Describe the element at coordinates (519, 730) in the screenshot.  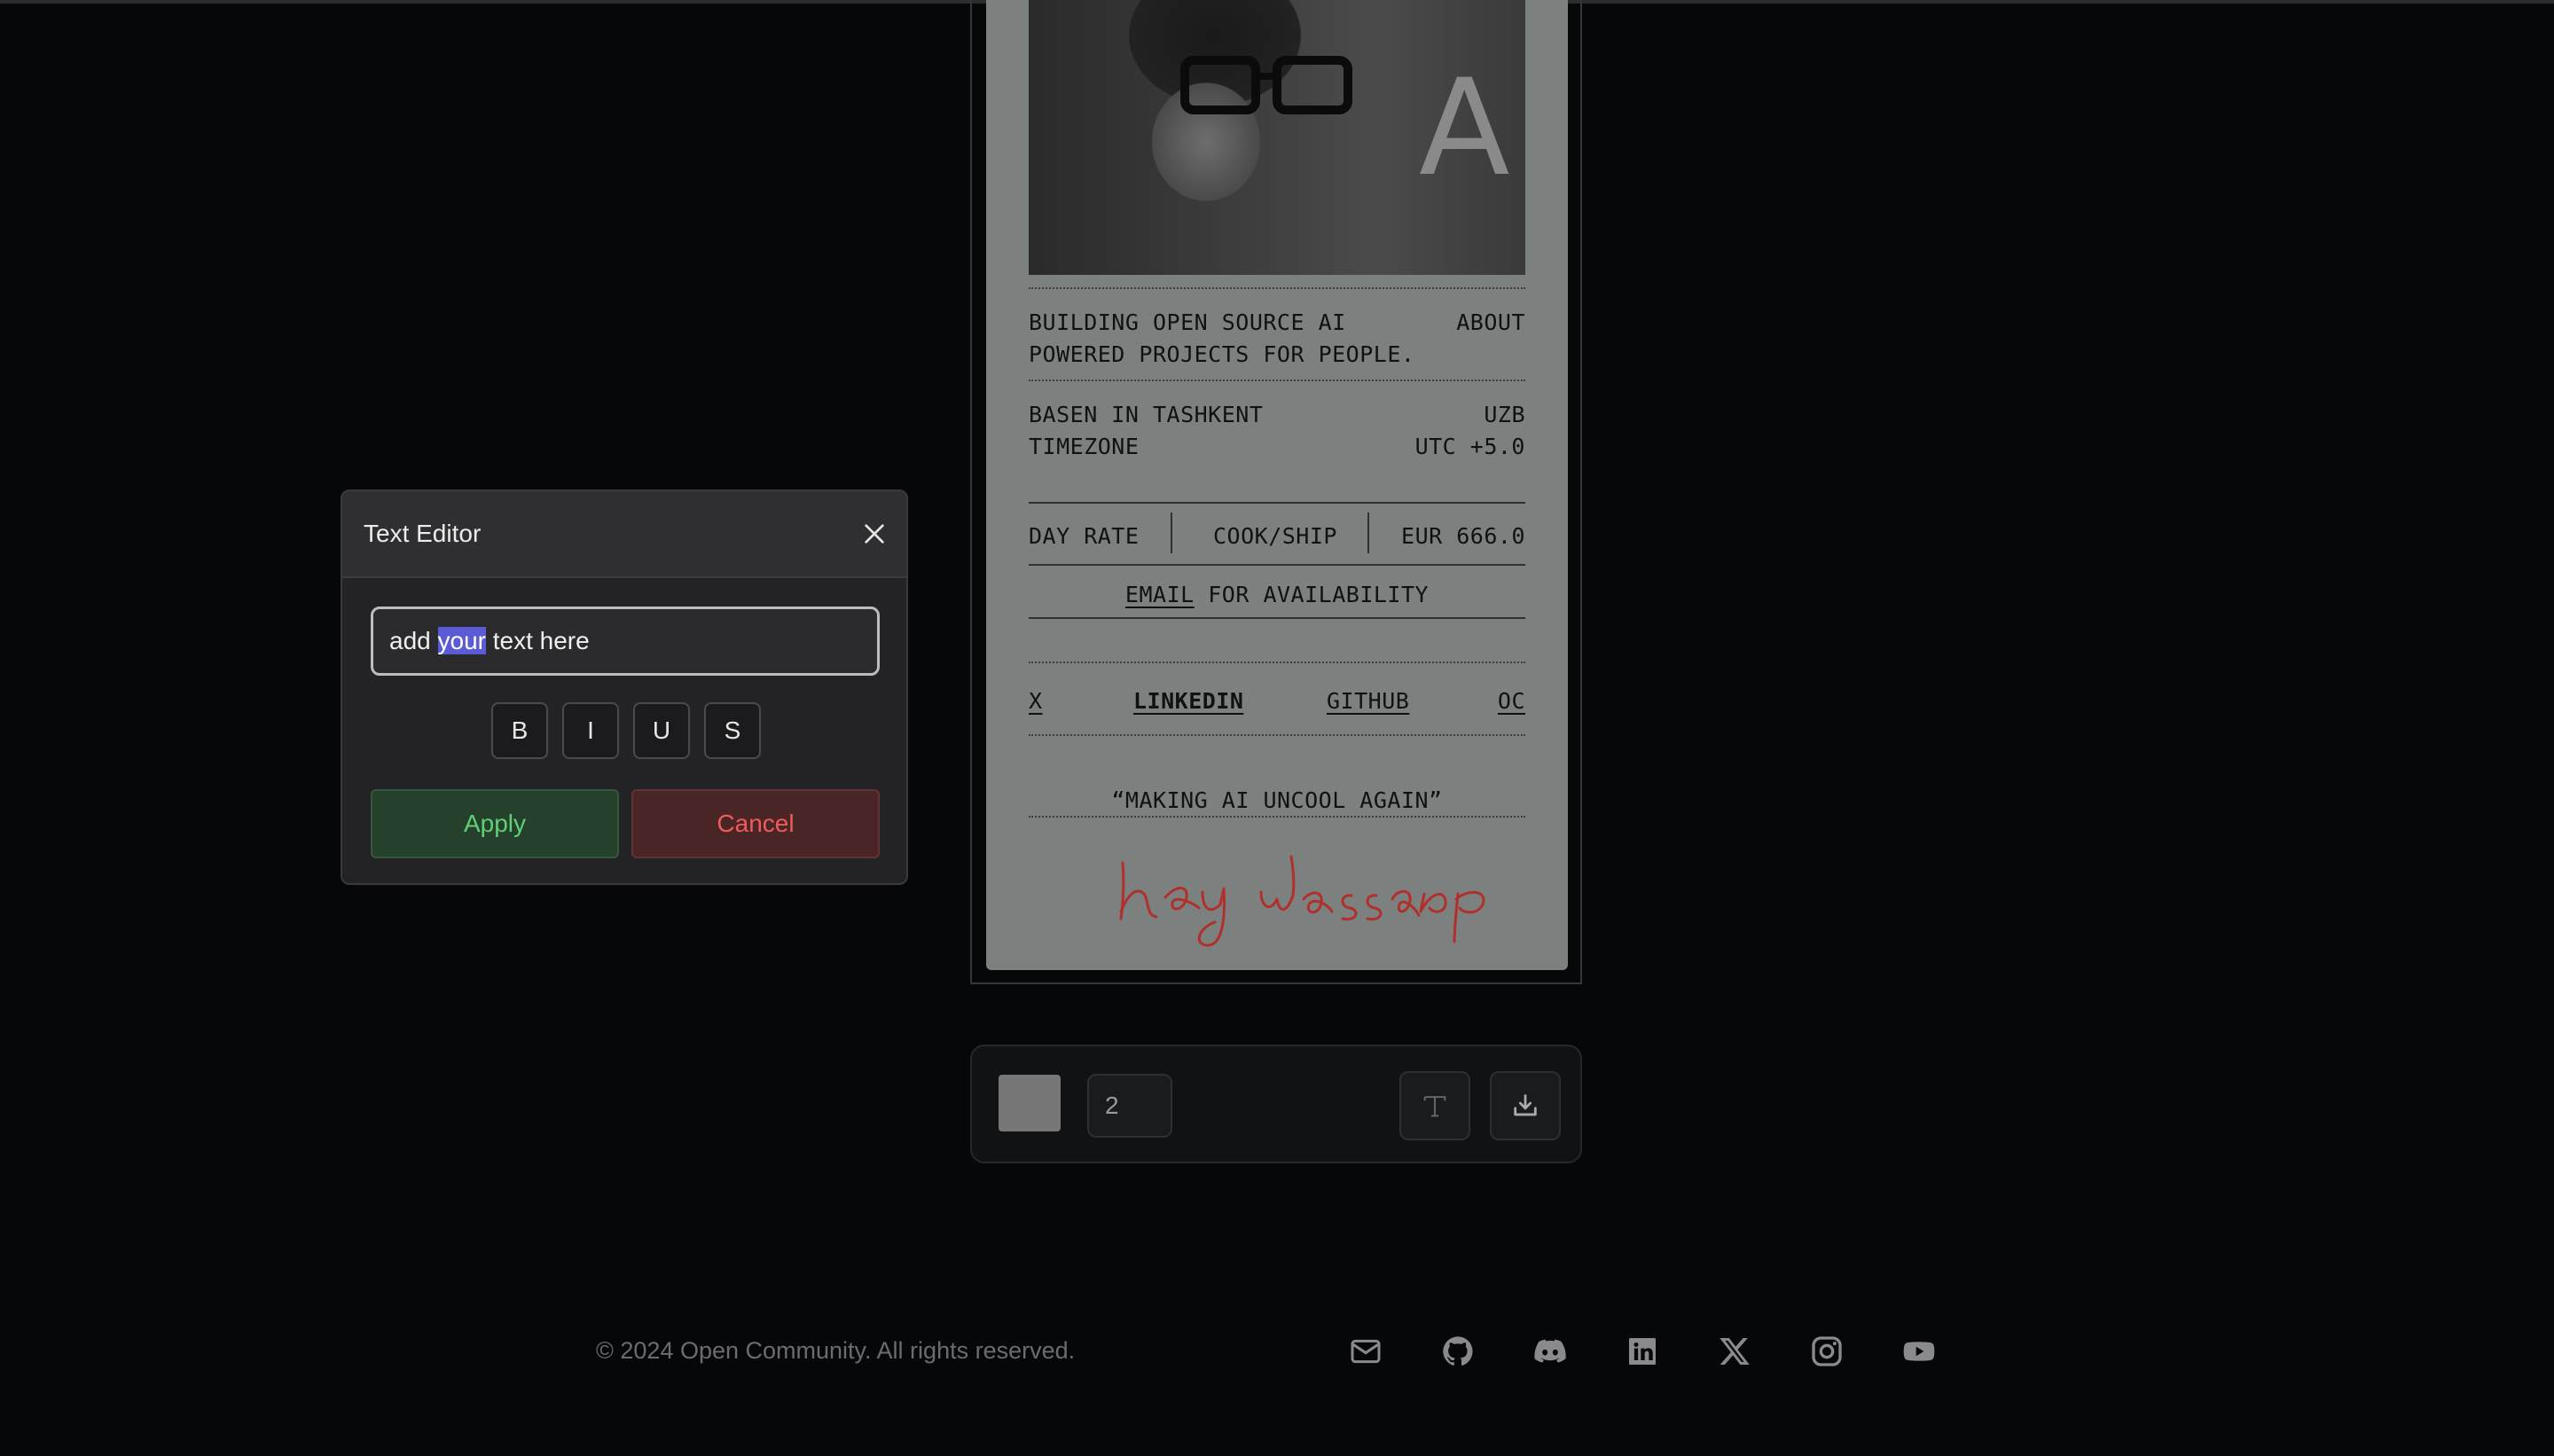
I see `bold-button: B` at that location.